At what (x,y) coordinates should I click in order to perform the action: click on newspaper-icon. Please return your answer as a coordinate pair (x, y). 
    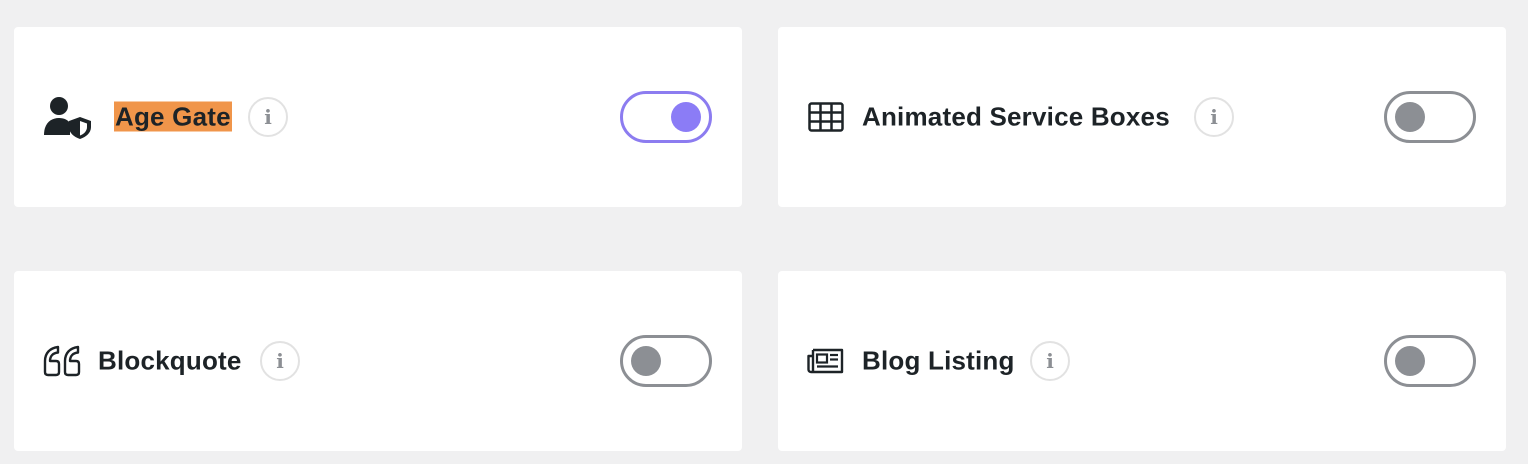
    Looking at the image, I should click on (826, 361).